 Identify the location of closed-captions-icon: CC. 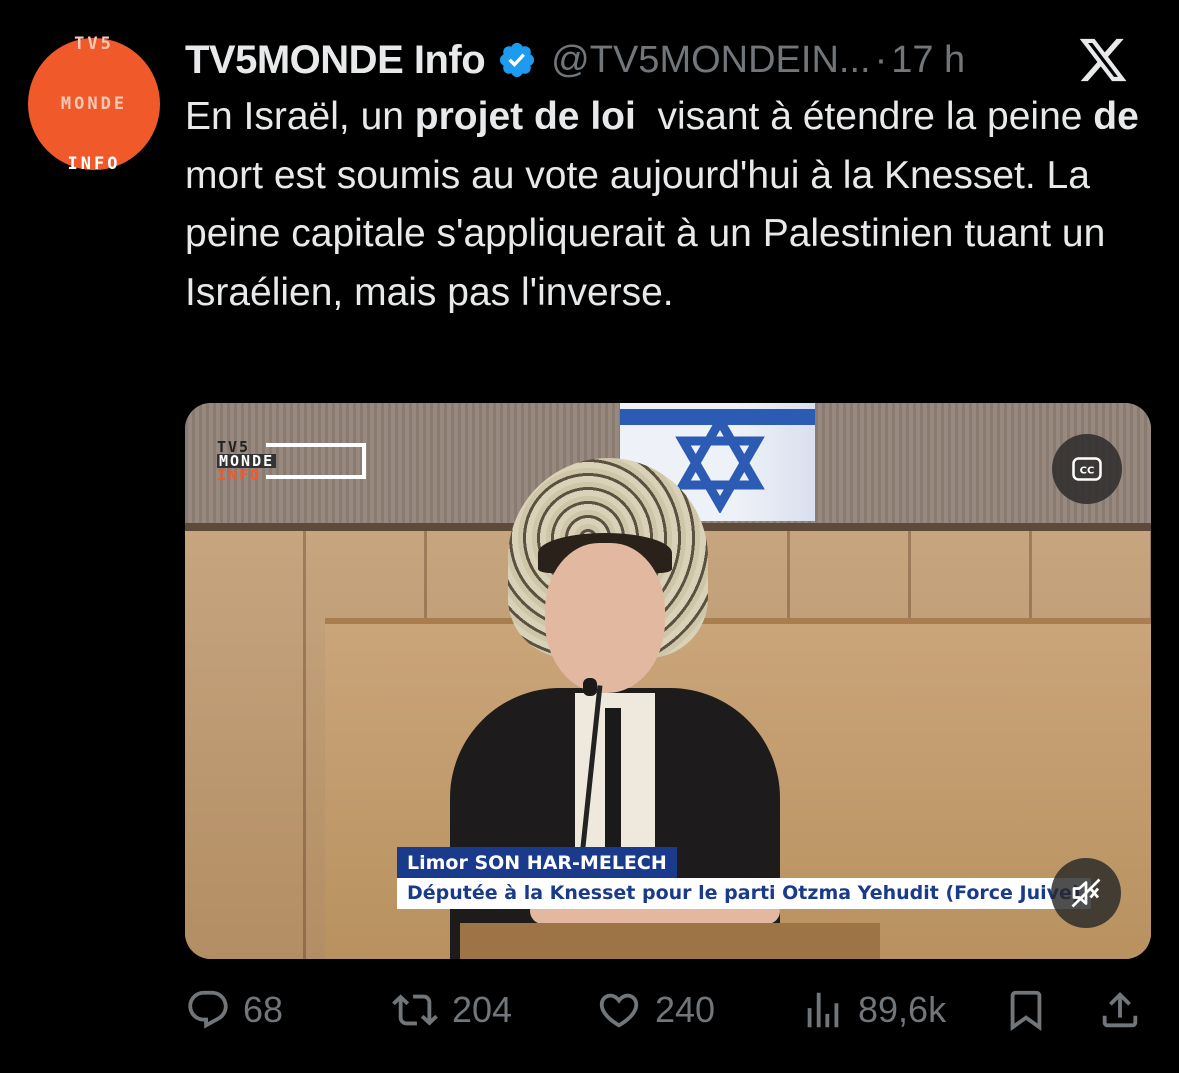
(1087, 469).